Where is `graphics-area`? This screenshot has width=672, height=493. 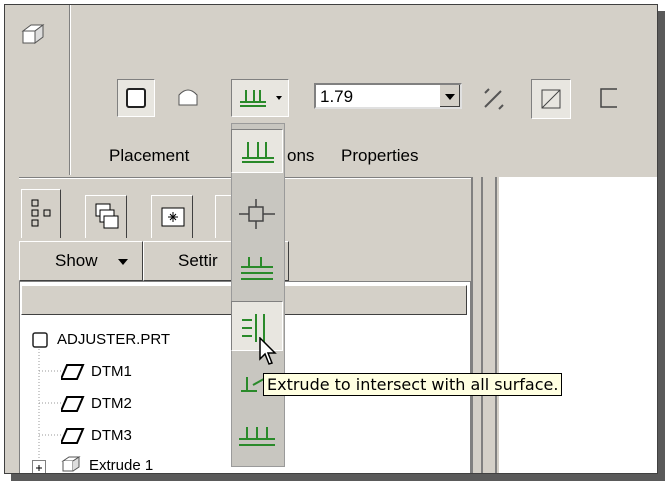 graphics-area is located at coordinates (578, 325).